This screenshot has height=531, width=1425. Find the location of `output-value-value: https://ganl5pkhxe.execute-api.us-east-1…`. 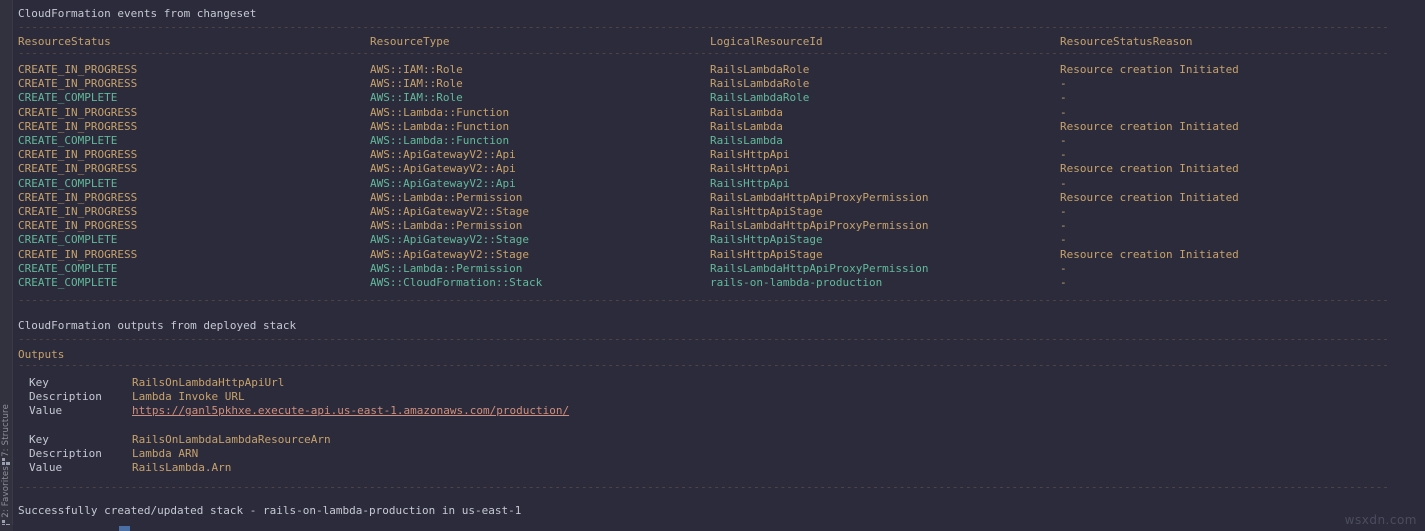

output-value-value: https://ganl5pkhxe.execute-api.us-east-1… is located at coordinates (350, 411).